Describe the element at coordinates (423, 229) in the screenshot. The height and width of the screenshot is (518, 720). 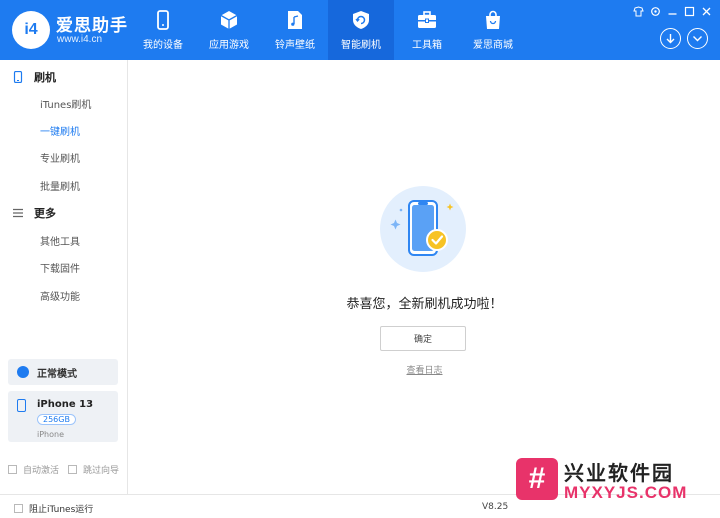
I see `flash-success-illustration` at that location.